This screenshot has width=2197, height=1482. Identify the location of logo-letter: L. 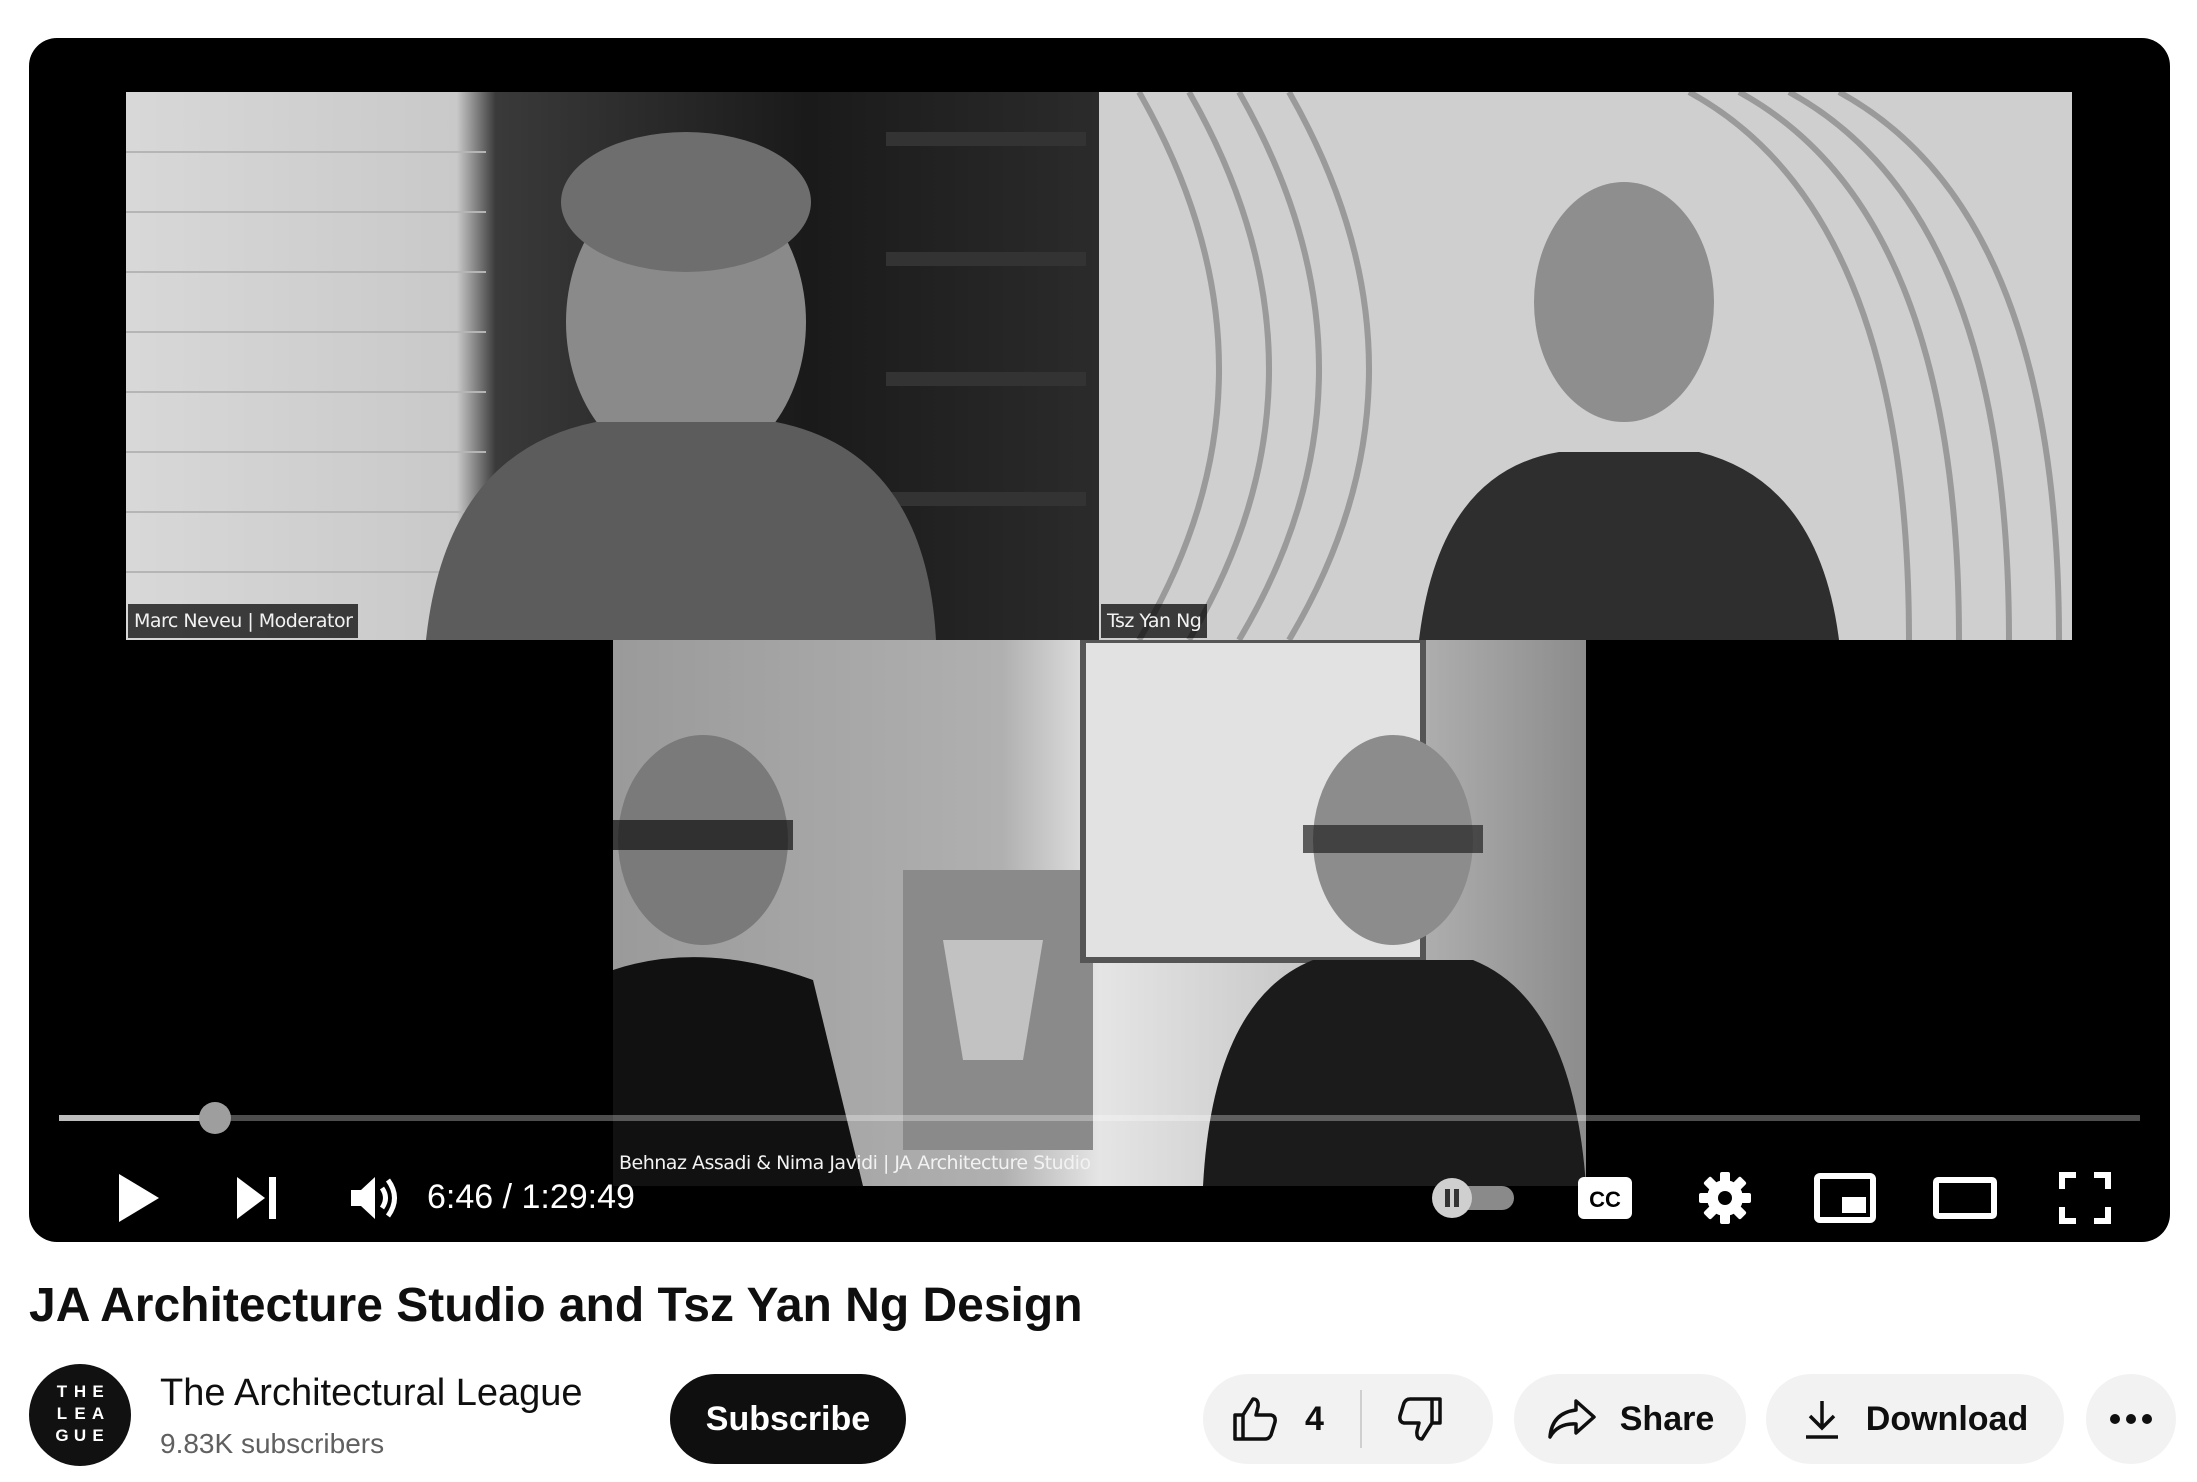
(62, 1413).